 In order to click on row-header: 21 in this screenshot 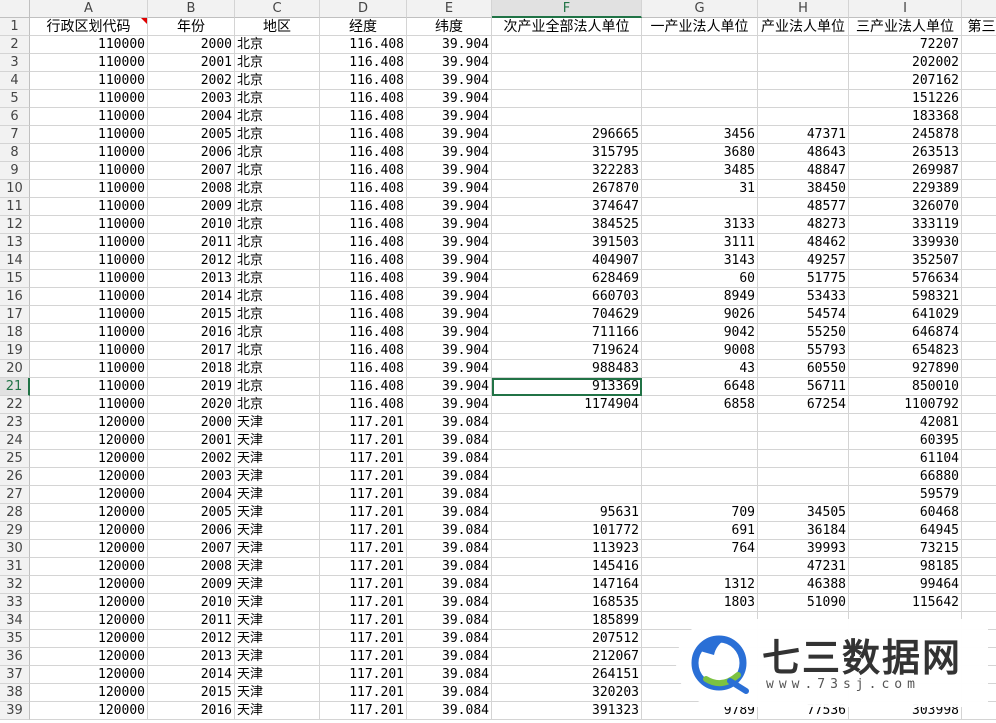, I will do `click(15, 387)`.